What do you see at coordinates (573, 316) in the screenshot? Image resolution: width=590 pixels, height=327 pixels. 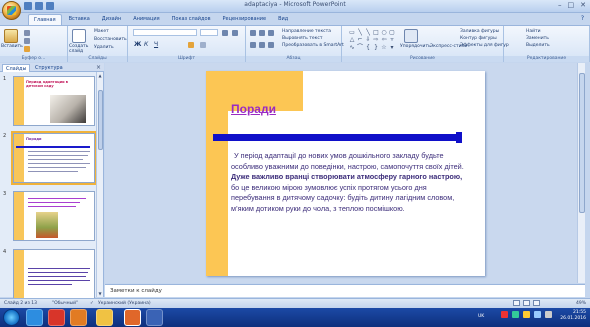 I see `clock: 21:55 26.01.2016` at bounding box center [573, 316].